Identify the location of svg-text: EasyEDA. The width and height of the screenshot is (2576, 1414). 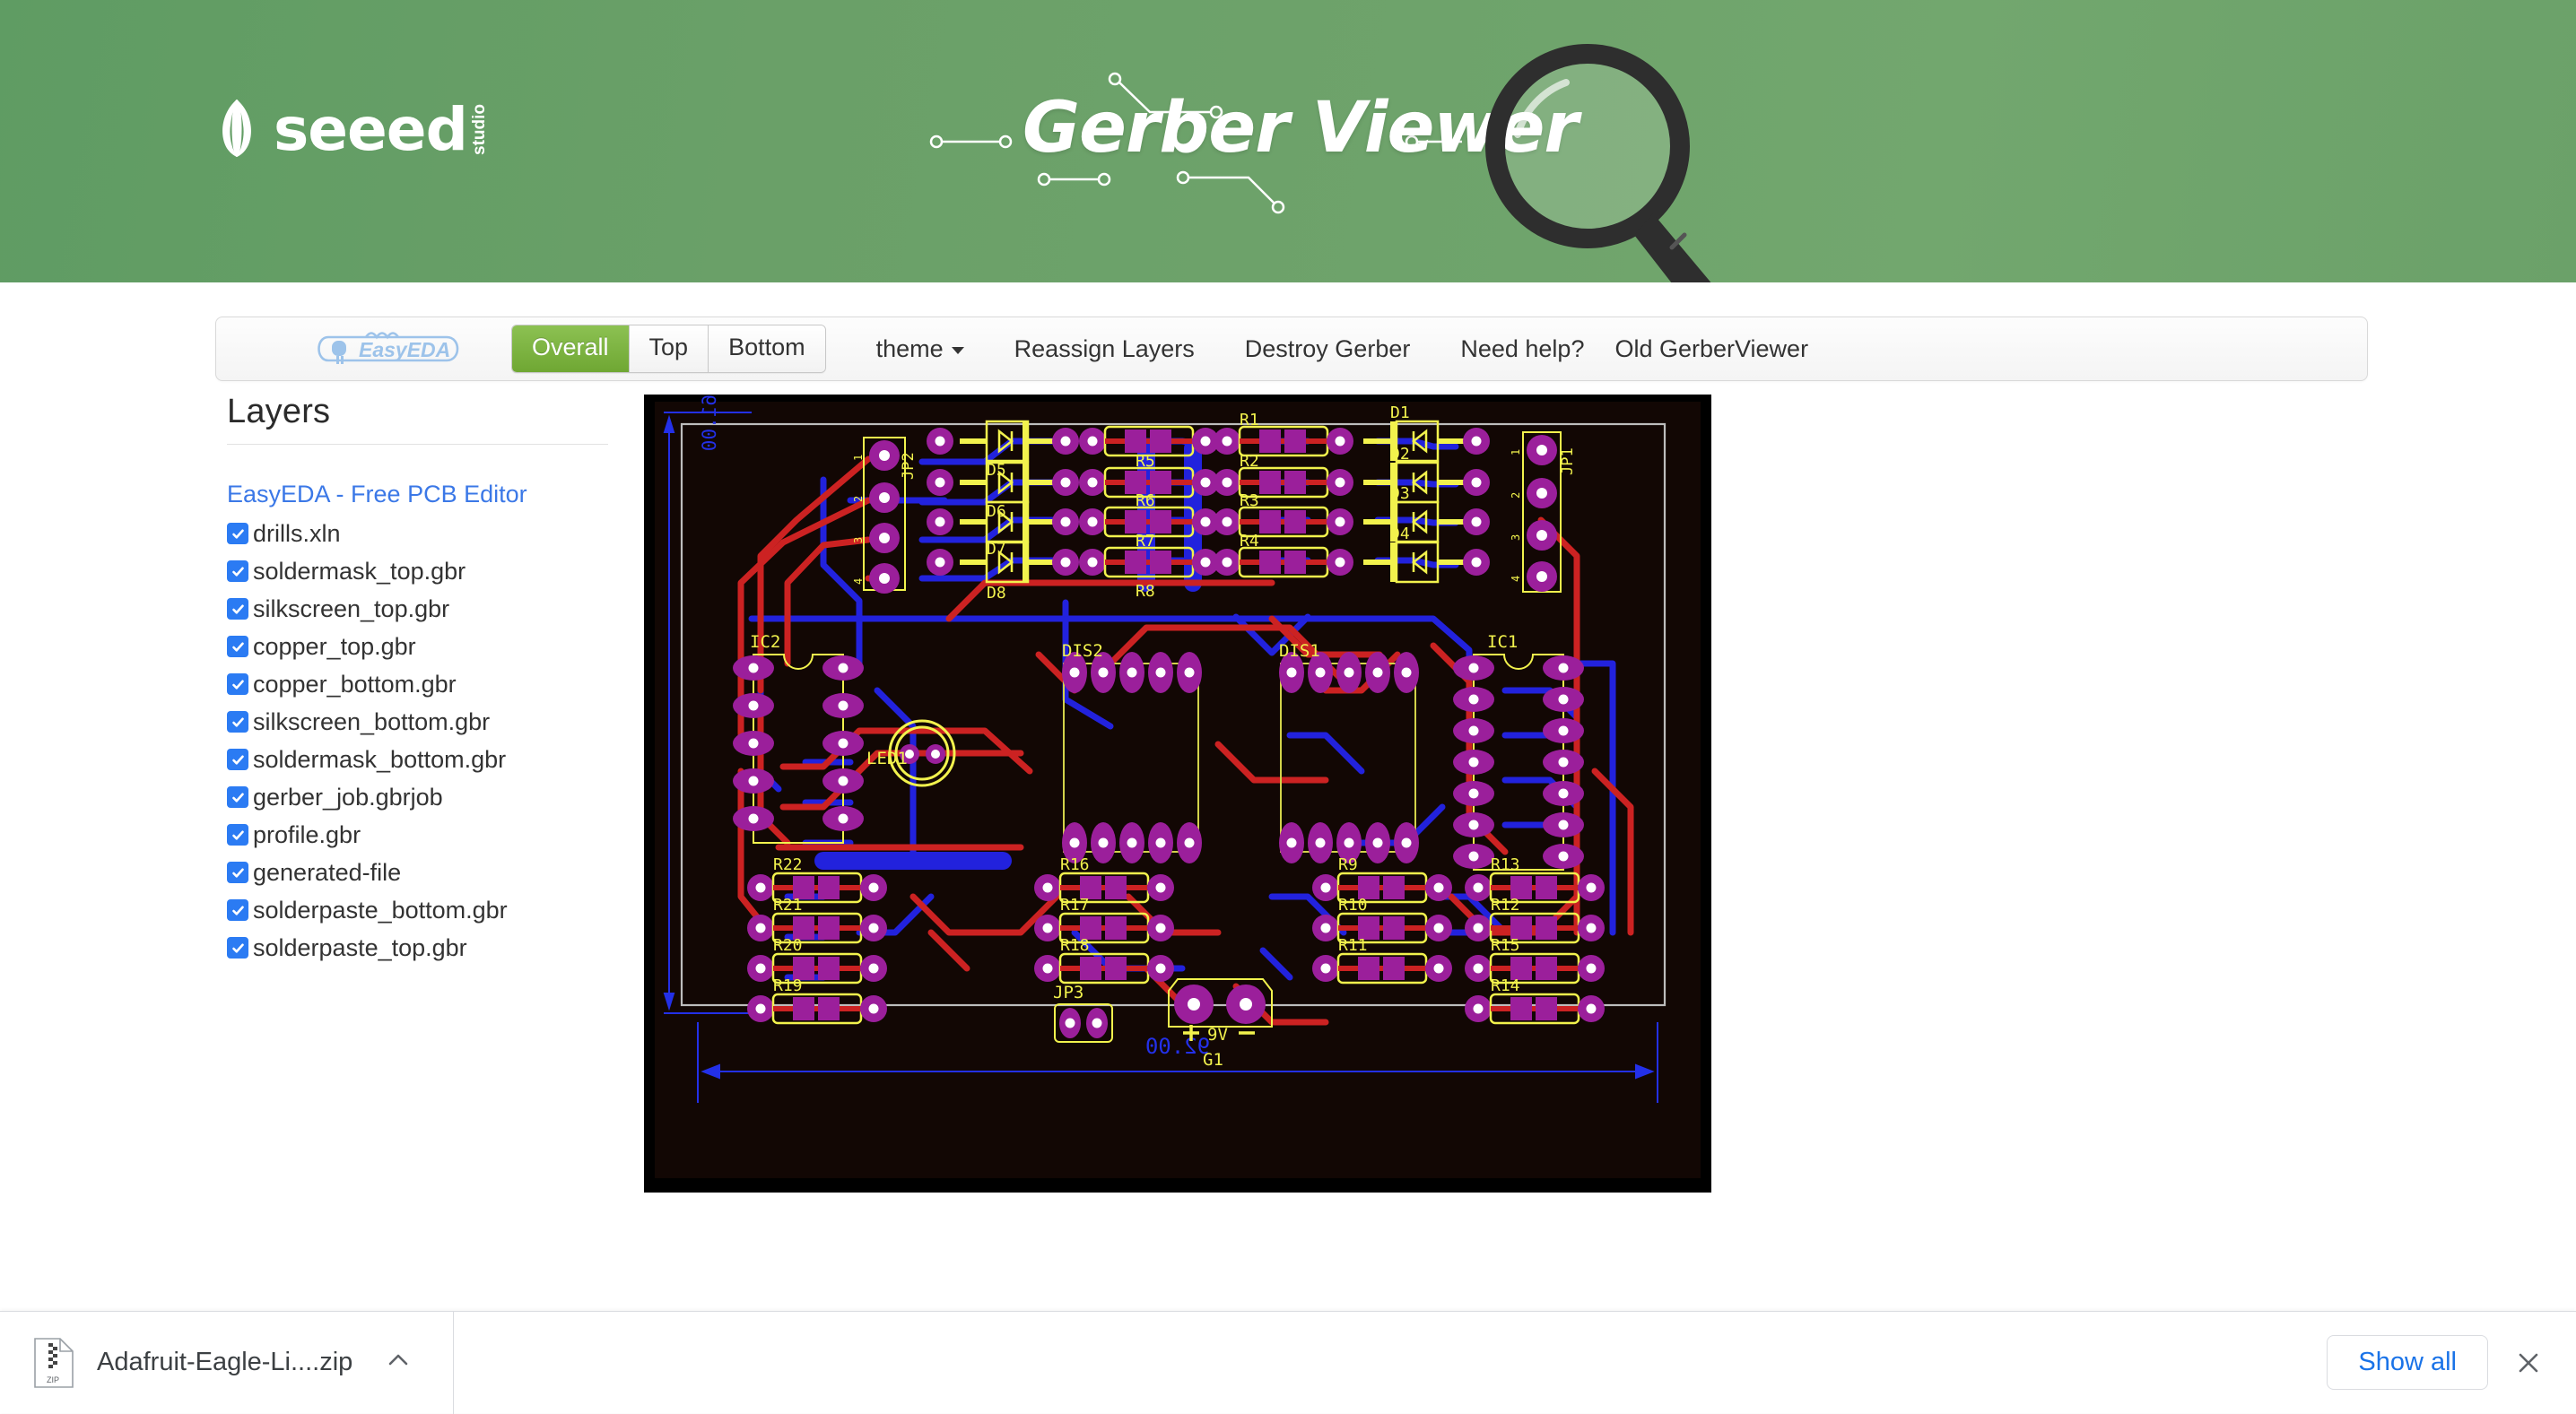
(404, 350).